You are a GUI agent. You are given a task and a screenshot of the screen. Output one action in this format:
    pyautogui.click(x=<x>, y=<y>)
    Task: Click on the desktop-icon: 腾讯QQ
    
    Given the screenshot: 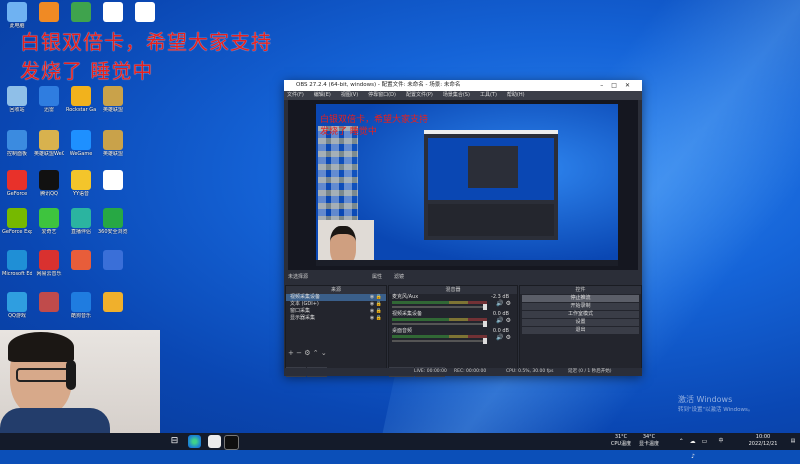 What is the action you would take?
    pyautogui.click(x=49, y=187)
    